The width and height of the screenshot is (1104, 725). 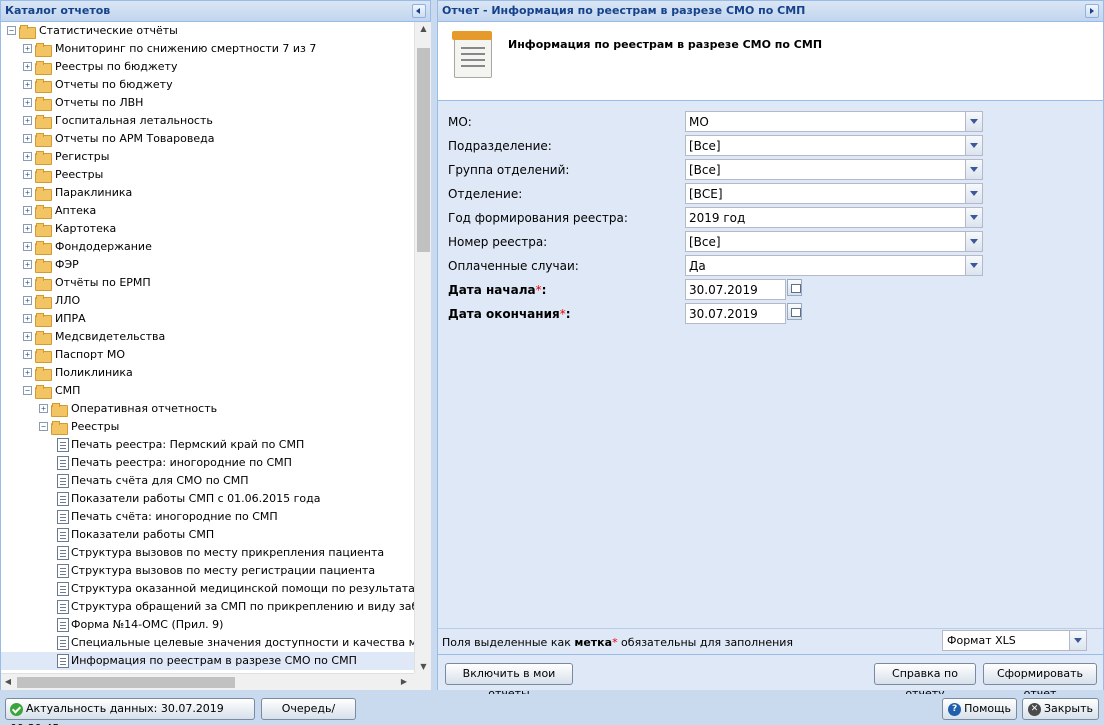 What do you see at coordinates (422, 347) in the screenshot?
I see `tree-vertical-scrollbar: ▲ ▼` at bounding box center [422, 347].